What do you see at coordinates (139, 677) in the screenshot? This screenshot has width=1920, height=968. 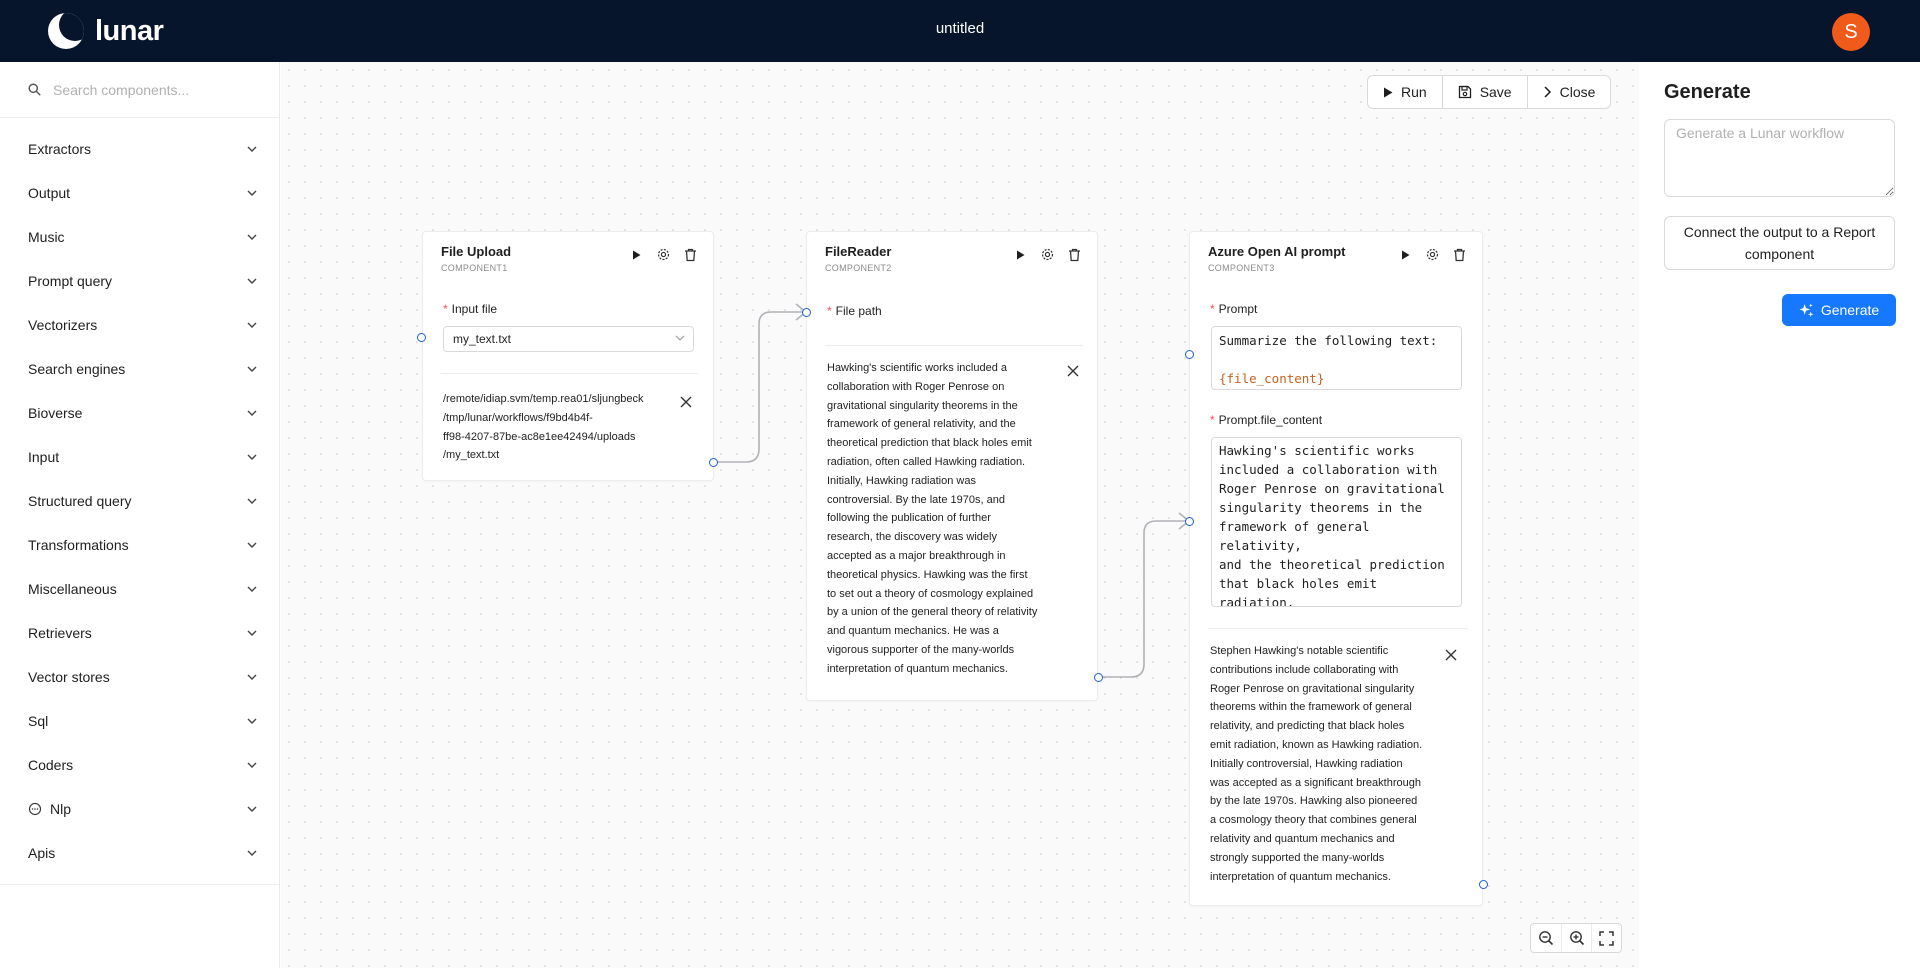 I see `sidebar-category-vector-stores: Vector stores` at bounding box center [139, 677].